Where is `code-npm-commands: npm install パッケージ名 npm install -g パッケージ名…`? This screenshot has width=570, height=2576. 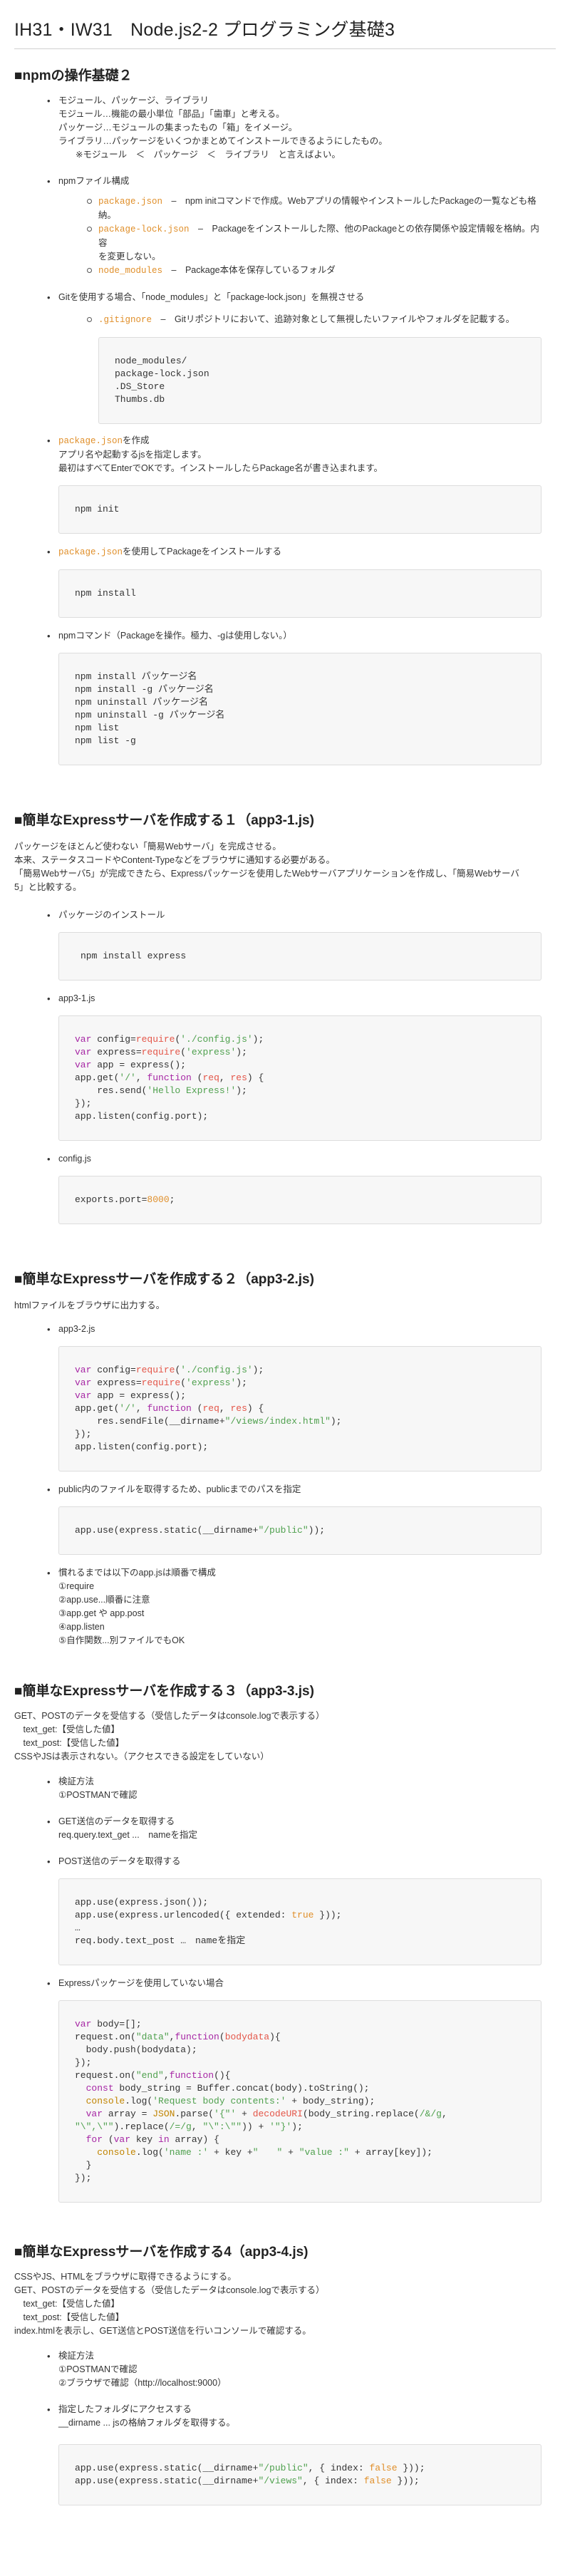 code-npm-commands: npm install パッケージ名 npm install -g パッケージ名… is located at coordinates (300, 709).